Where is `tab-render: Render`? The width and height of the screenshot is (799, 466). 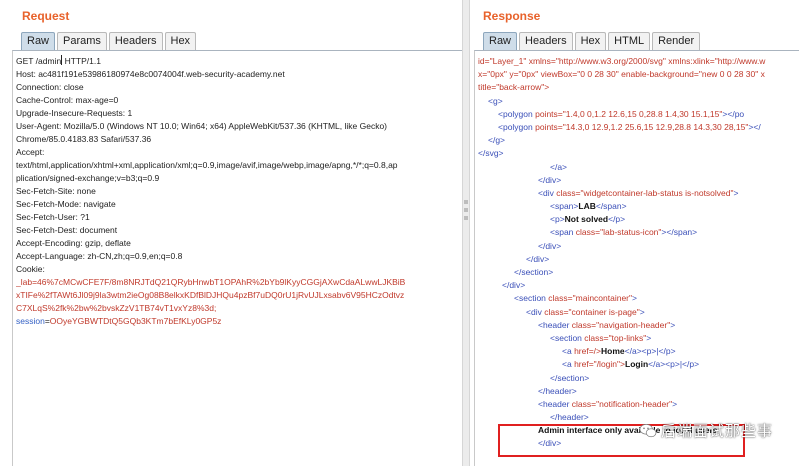 tab-render: Render is located at coordinates (676, 41).